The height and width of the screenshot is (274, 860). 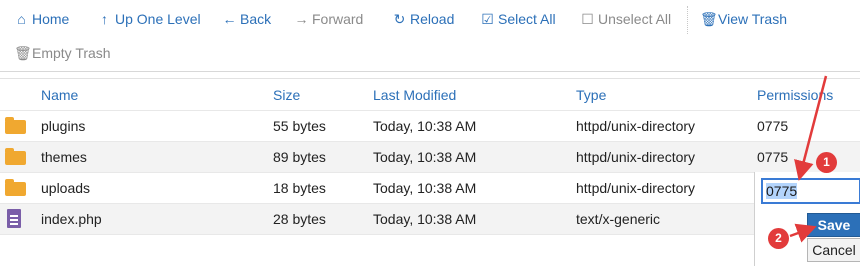 What do you see at coordinates (527, 19) in the screenshot?
I see `select-all-label: Select All` at bounding box center [527, 19].